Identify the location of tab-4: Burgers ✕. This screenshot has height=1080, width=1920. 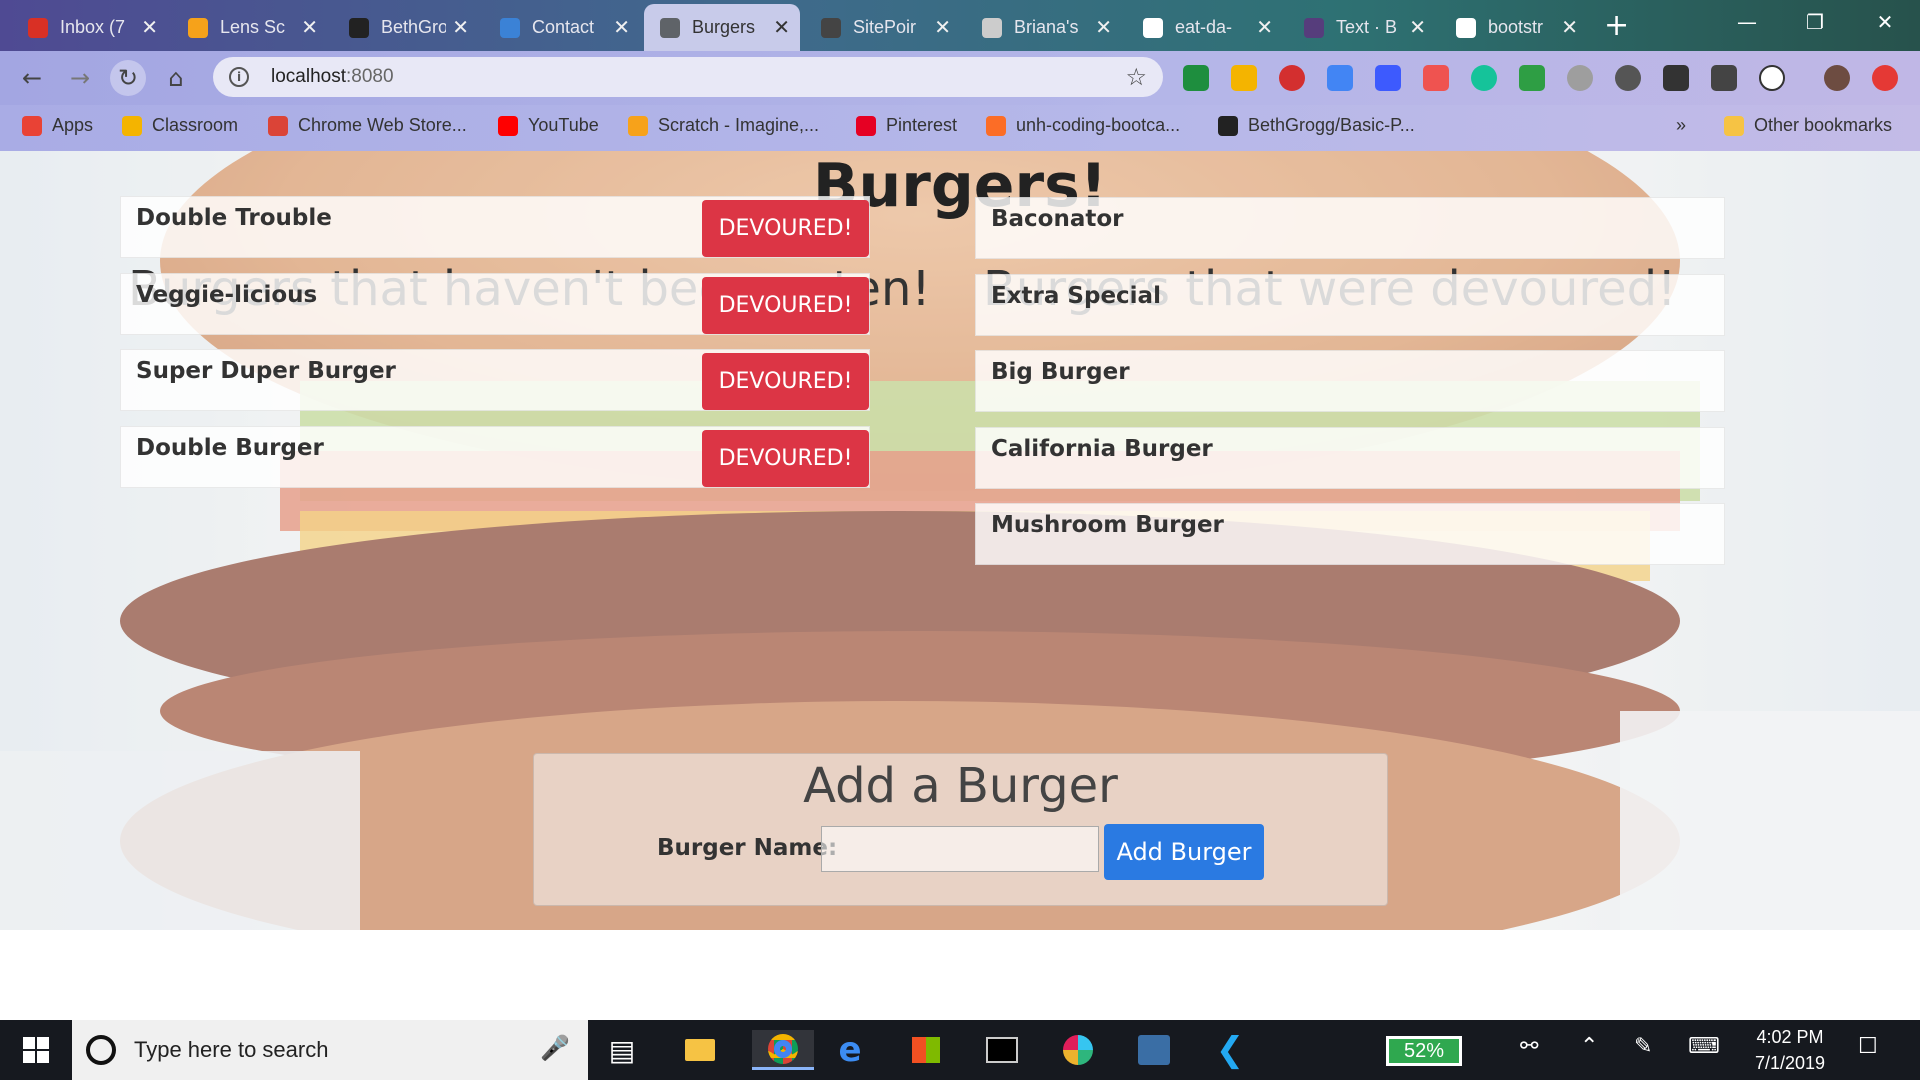
(722, 27).